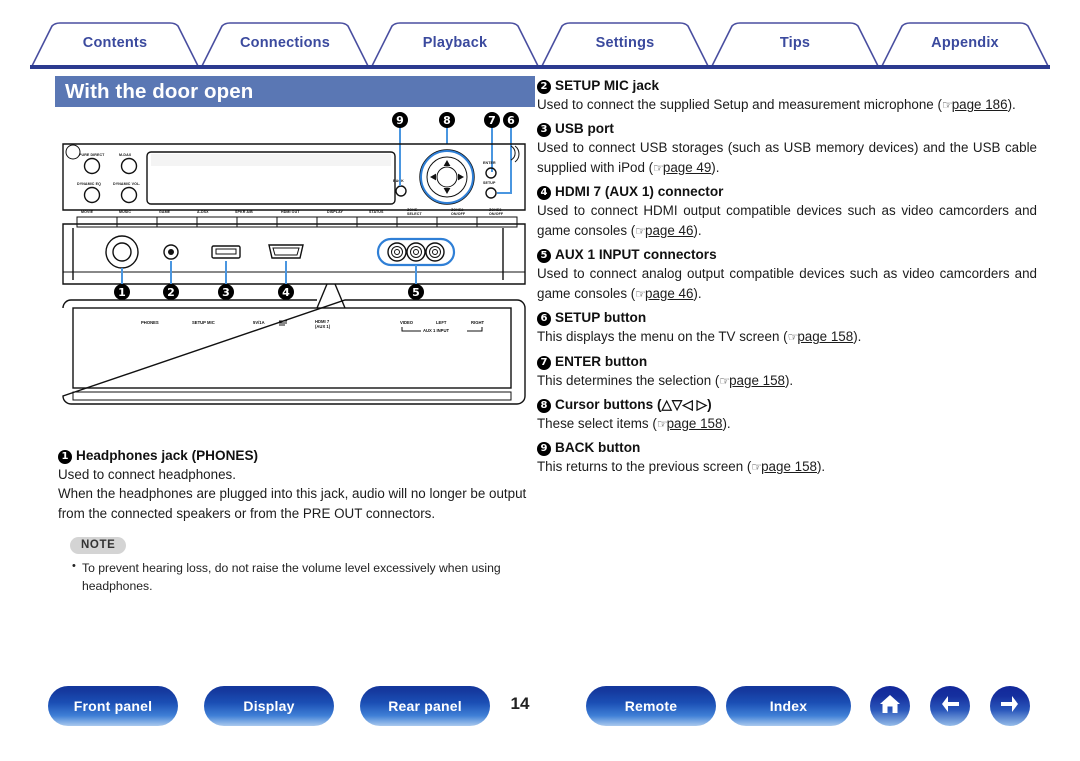 This screenshot has height=761, width=1080. What do you see at coordinates (489, 183) in the screenshot?
I see `svg-text: SETUP` at bounding box center [489, 183].